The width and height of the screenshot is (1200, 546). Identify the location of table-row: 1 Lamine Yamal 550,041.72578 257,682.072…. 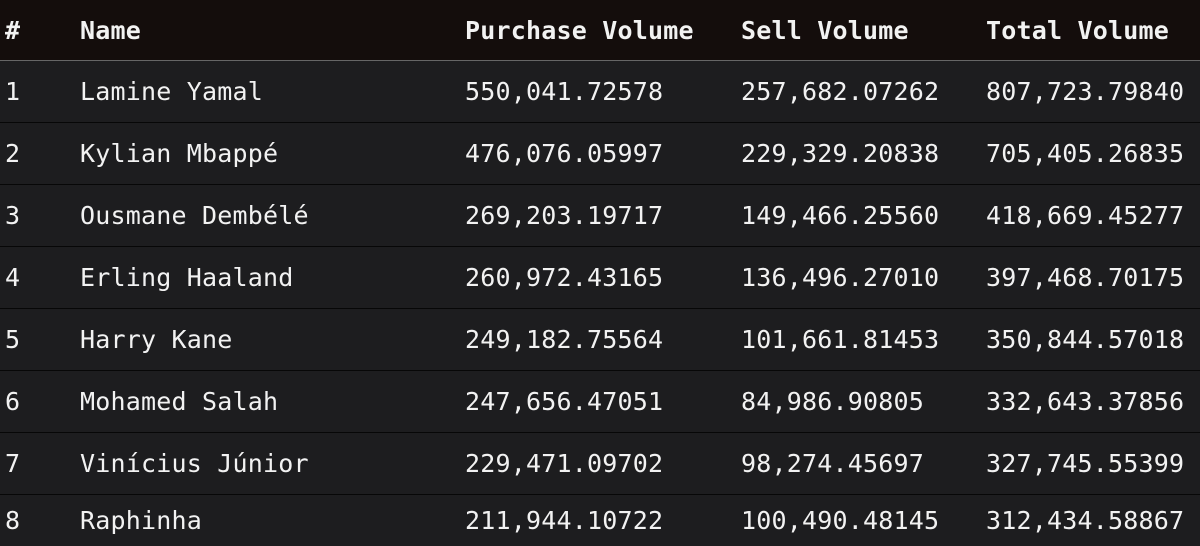
(600, 92).